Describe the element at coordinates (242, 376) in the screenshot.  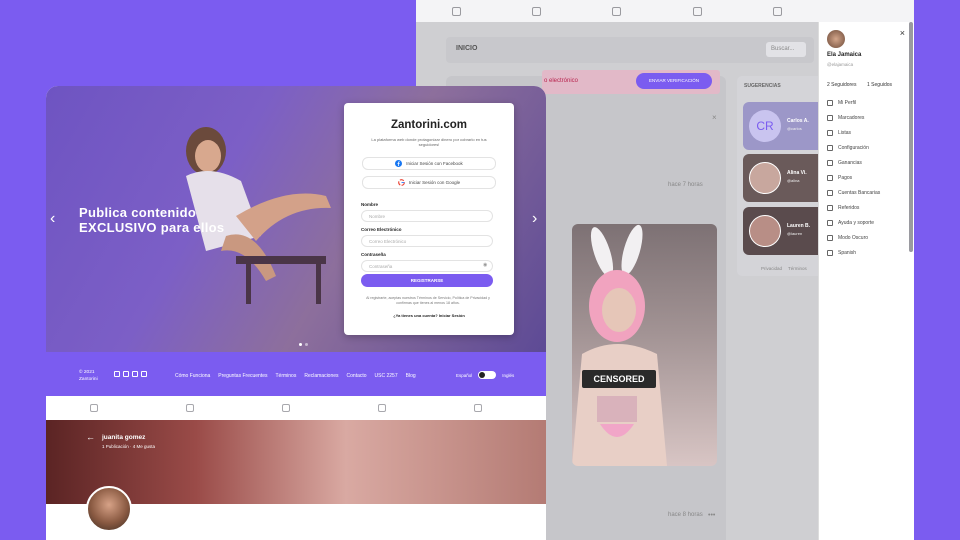
I see `footer-link: Preguntas Frecuentes` at that location.